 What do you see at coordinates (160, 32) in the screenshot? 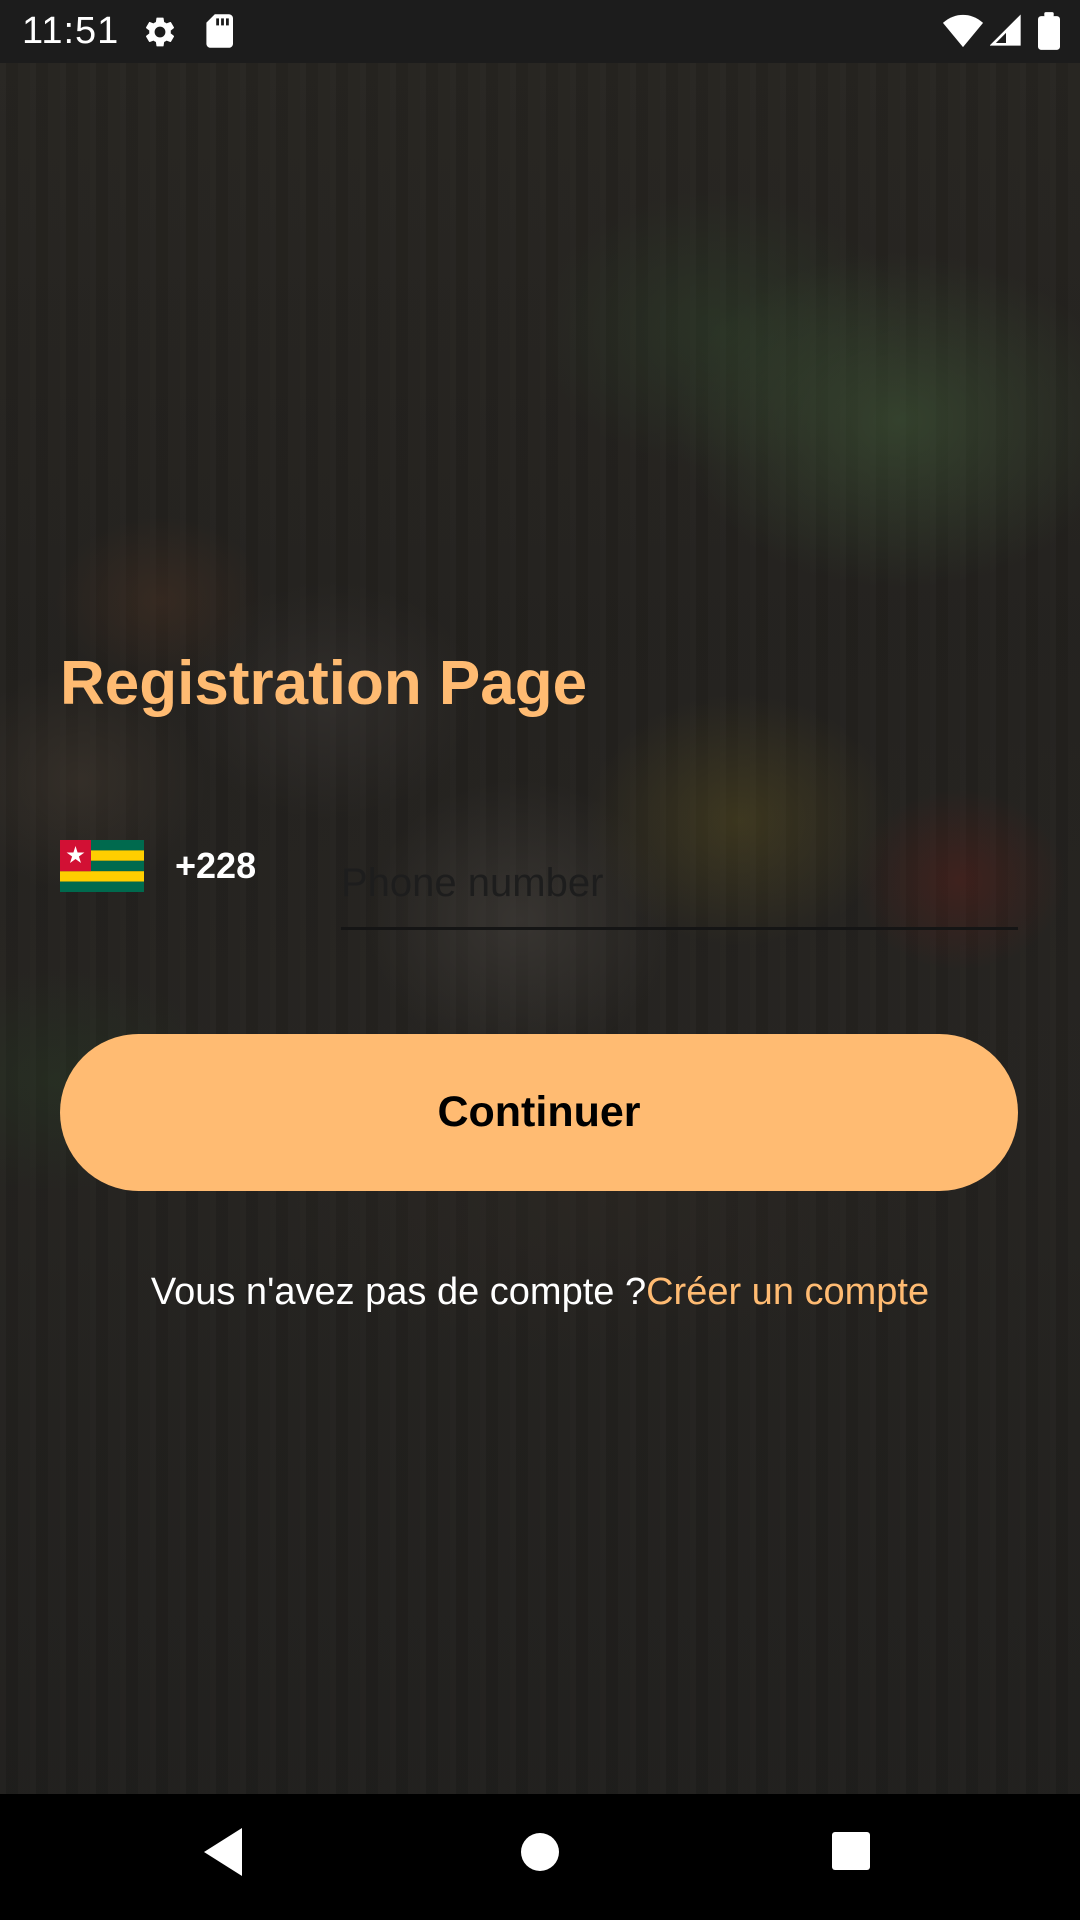
I see `settings-icon` at bounding box center [160, 32].